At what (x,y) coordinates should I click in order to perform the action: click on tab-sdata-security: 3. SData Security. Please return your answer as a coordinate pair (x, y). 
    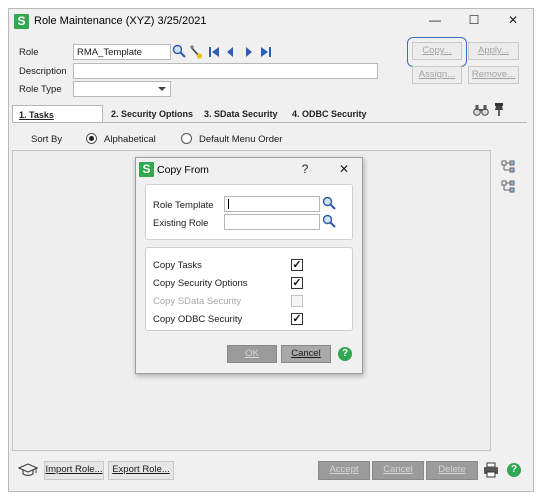
    Looking at the image, I should click on (241, 114).